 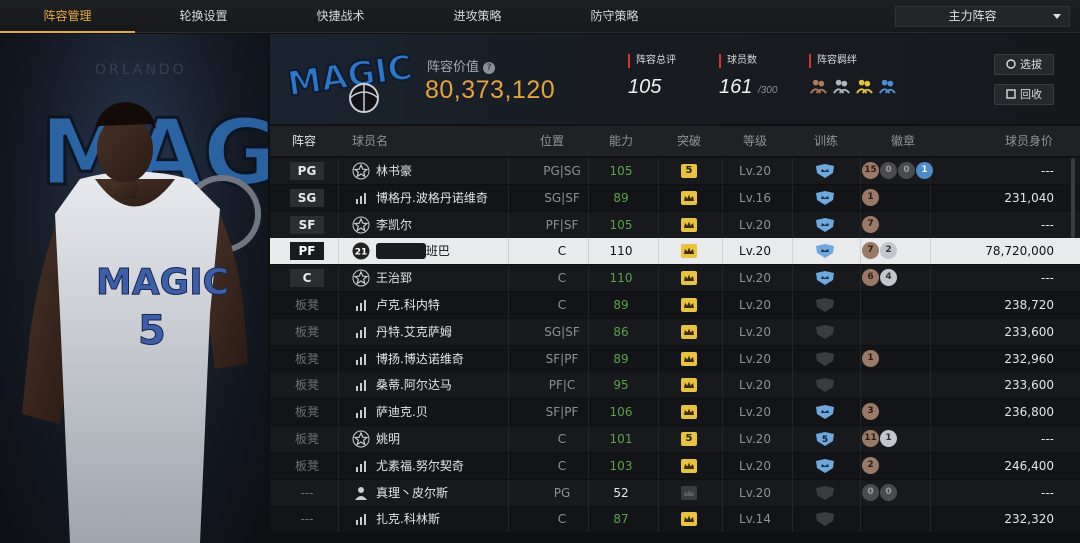 I want to click on col-breakthrough: 突破, so click(x=689, y=141).